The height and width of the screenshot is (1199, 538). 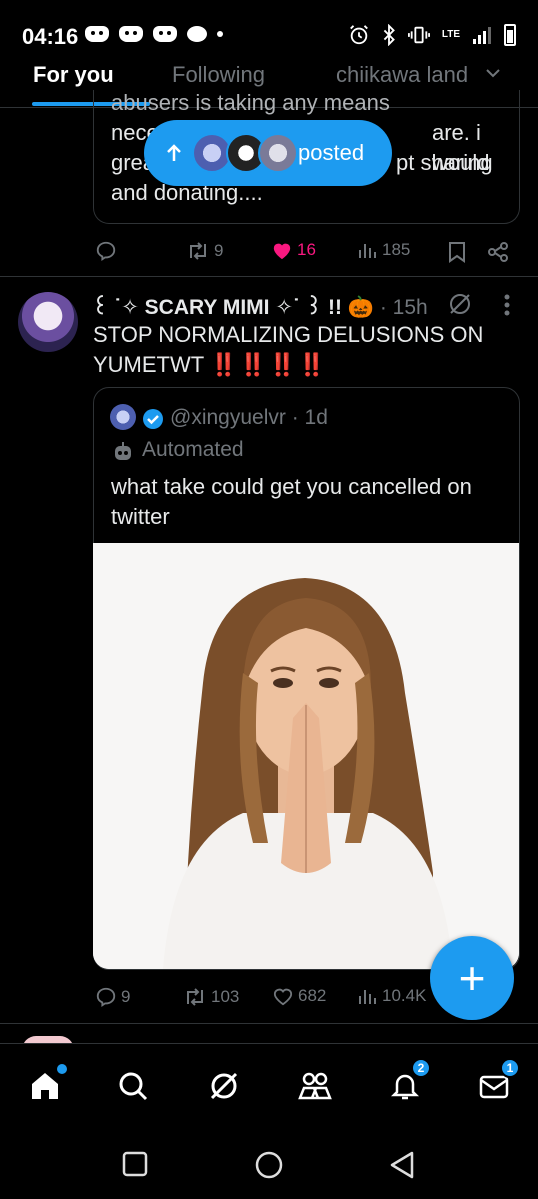 I want to click on repost-button: 9, so click(x=204, y=251).